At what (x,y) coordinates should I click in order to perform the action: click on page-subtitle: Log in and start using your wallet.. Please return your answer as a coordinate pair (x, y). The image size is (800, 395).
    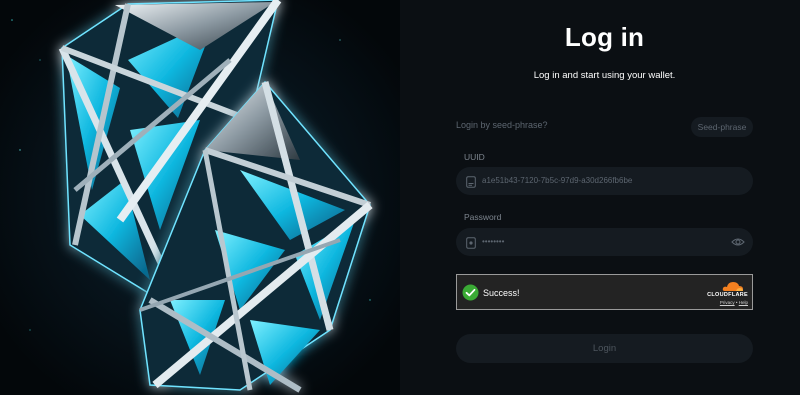
    Looking at the image, I should click on (604, 75).